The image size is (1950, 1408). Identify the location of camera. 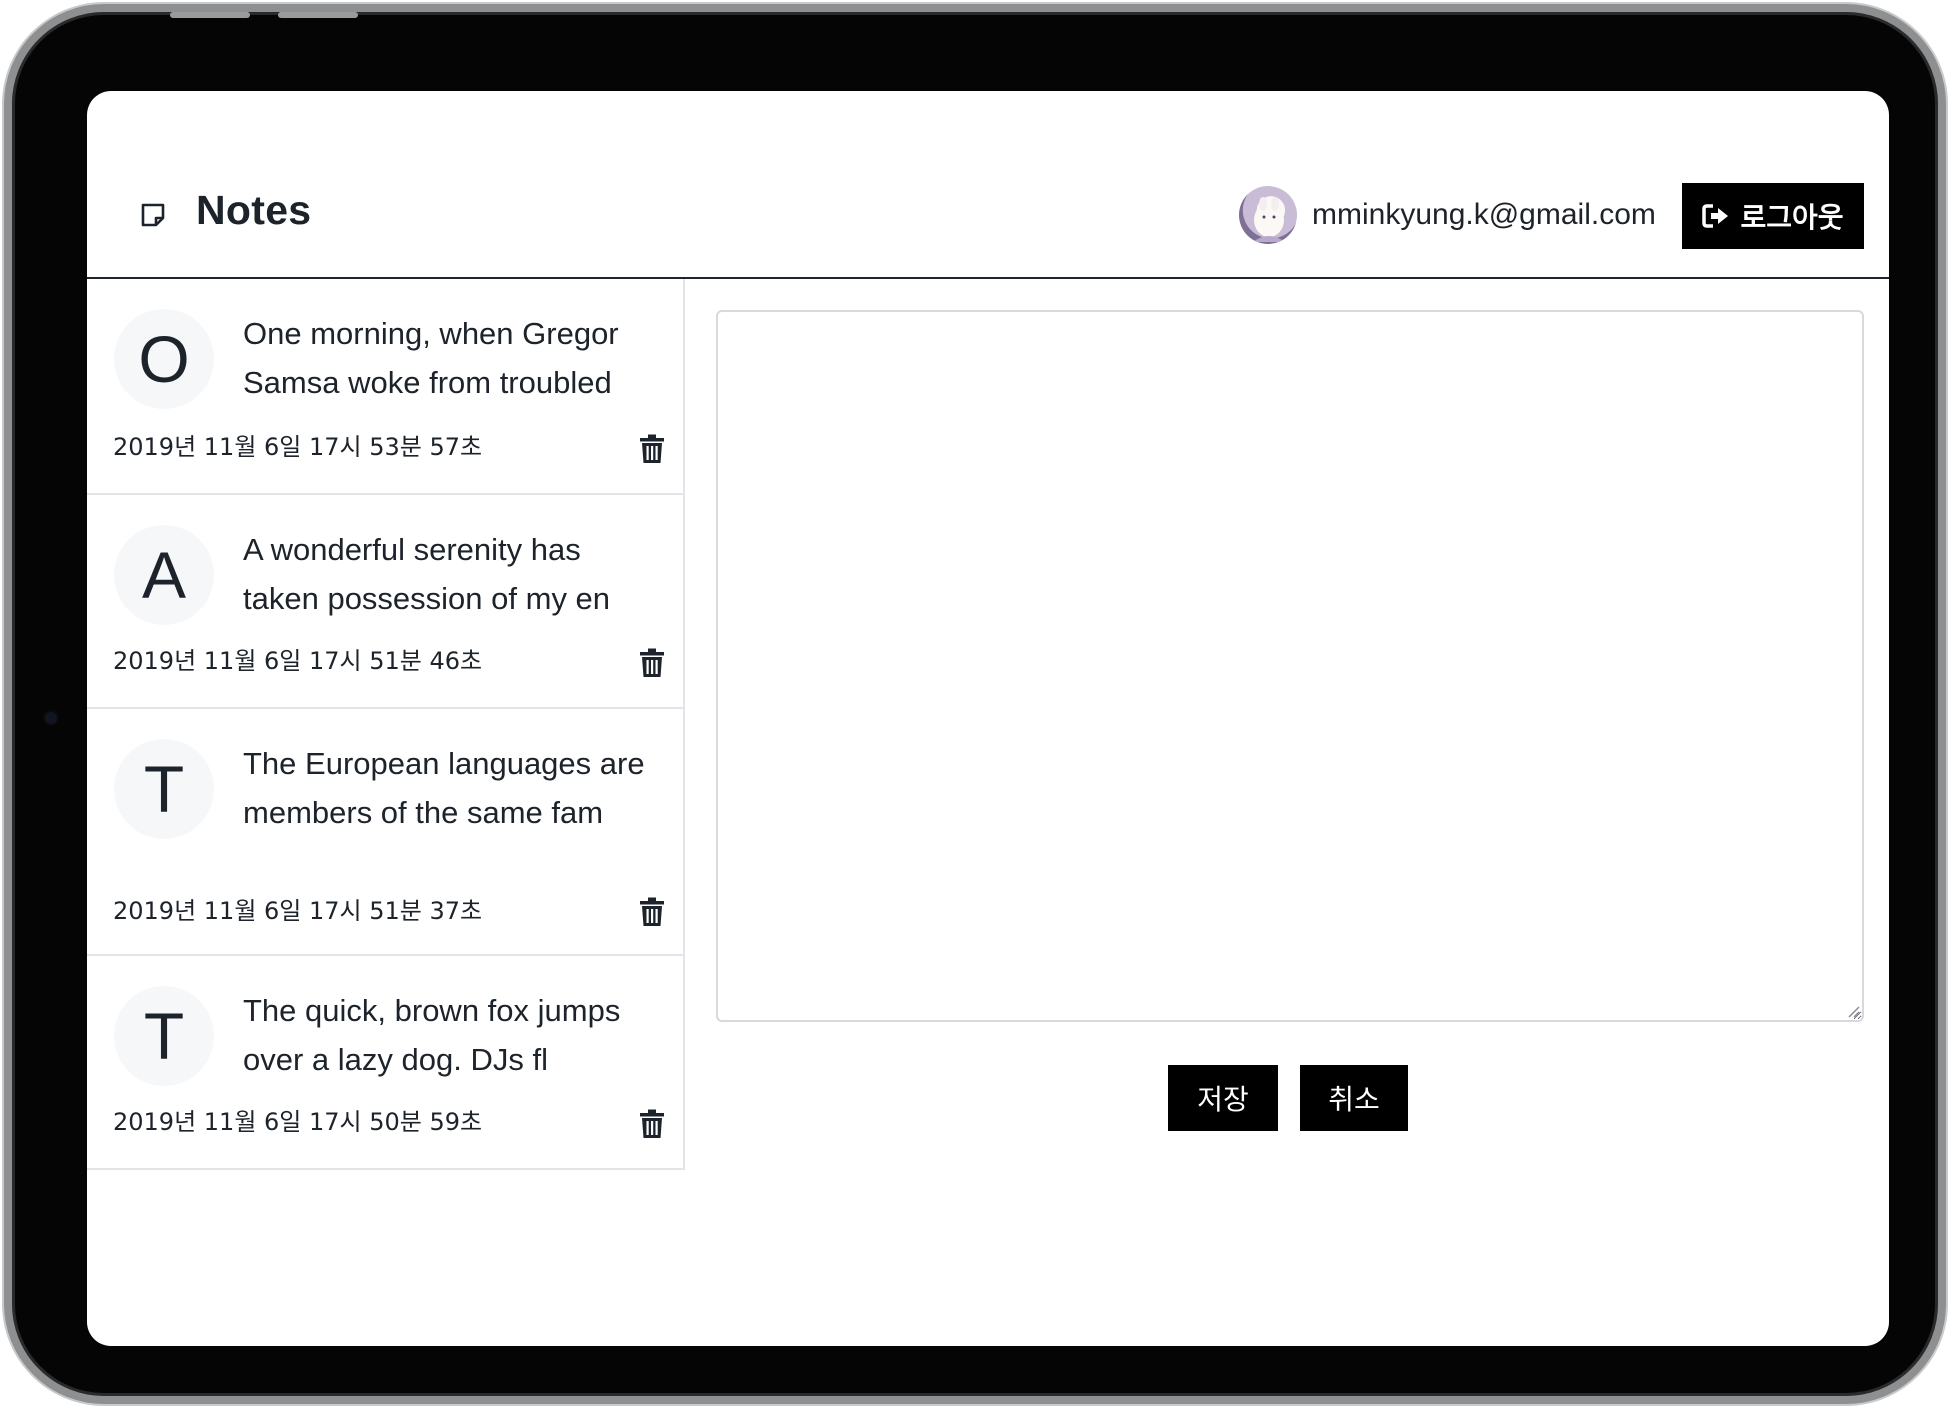
(51, 718).